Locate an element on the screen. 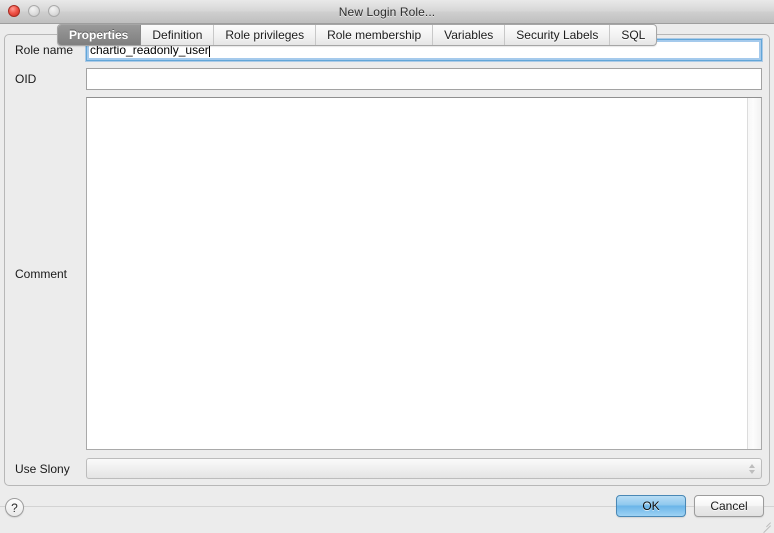 The width and height of the screenshot is (774, 533). tab-definition: Definition is located at coordinates (178, 35).